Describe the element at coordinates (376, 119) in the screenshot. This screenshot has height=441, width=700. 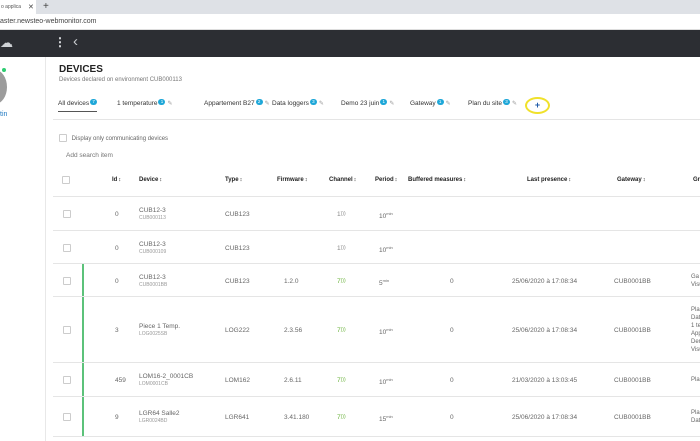
I see `tabs-divider` at that location.